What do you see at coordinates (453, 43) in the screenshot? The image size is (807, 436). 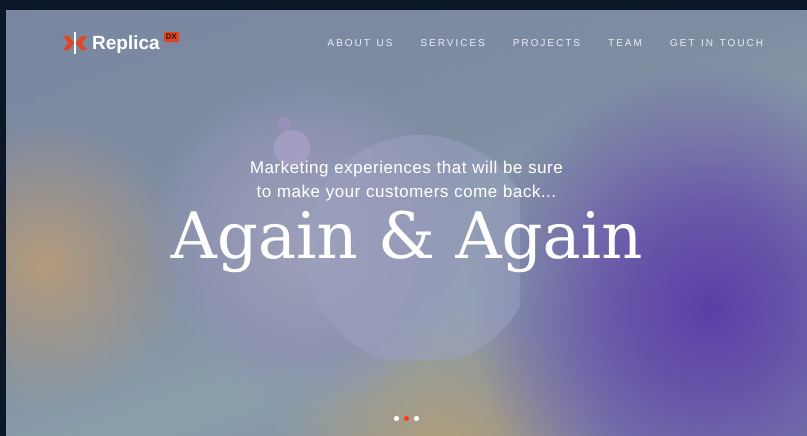 I see `nav-link: SERVICES` at bounding box center [453, 43].